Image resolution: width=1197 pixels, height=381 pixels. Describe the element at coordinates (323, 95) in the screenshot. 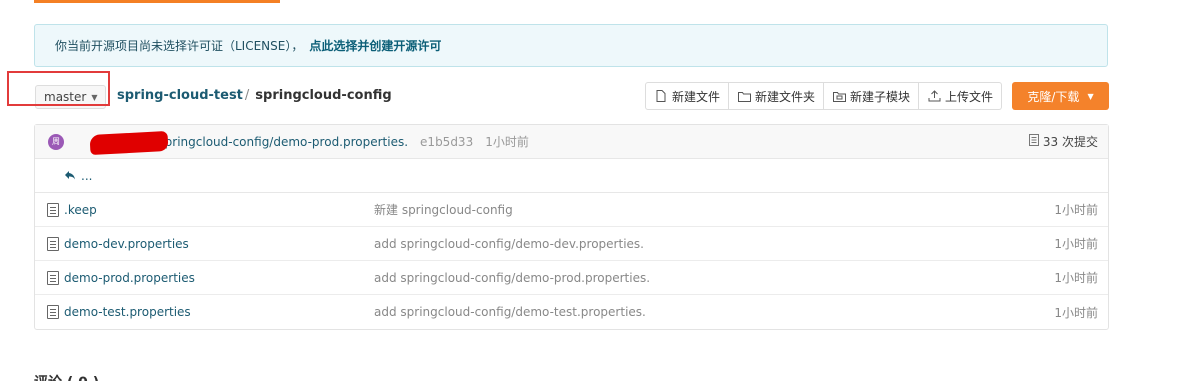

I see `breadcrumb-current-dir: springcloud-config` at that location.